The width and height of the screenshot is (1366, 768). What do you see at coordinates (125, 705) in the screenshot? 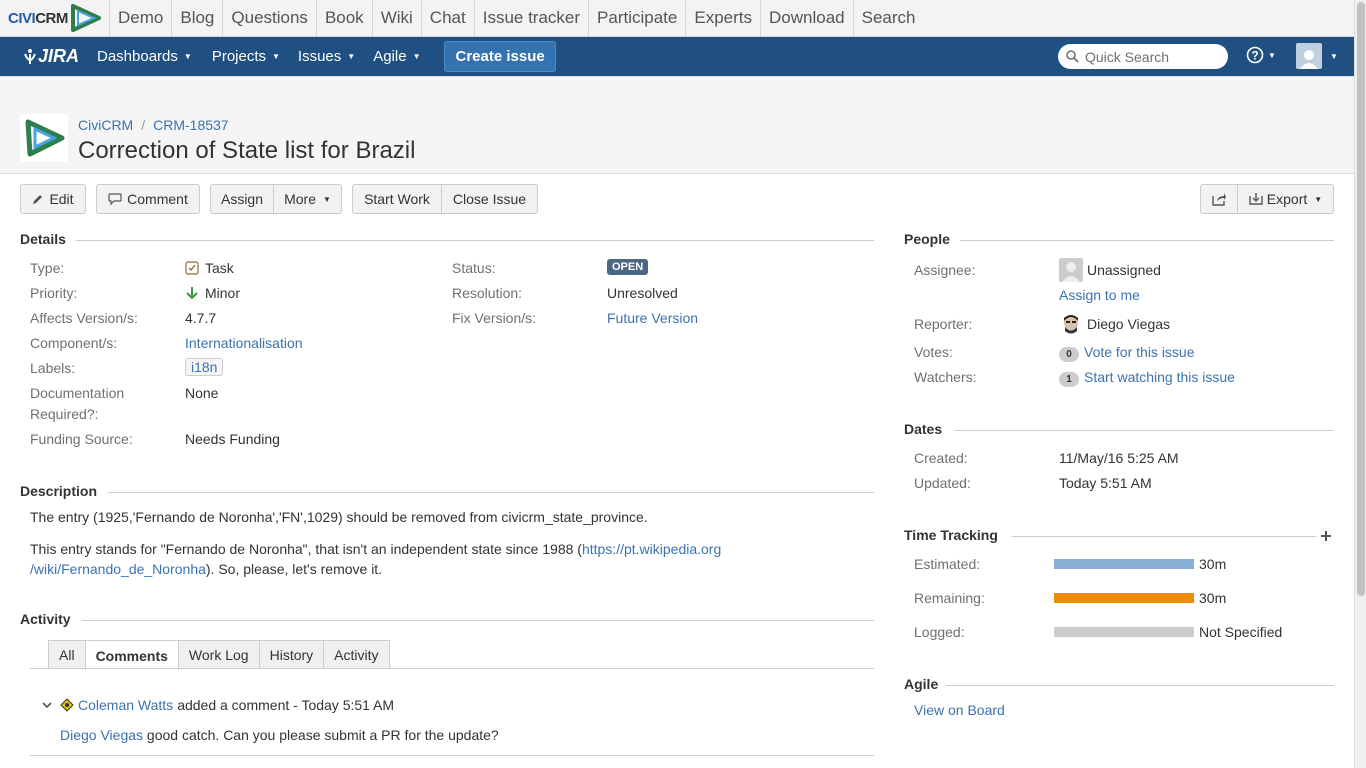
I see `comment-author-link: Coleman Watts` at bounding box center [125, 705].